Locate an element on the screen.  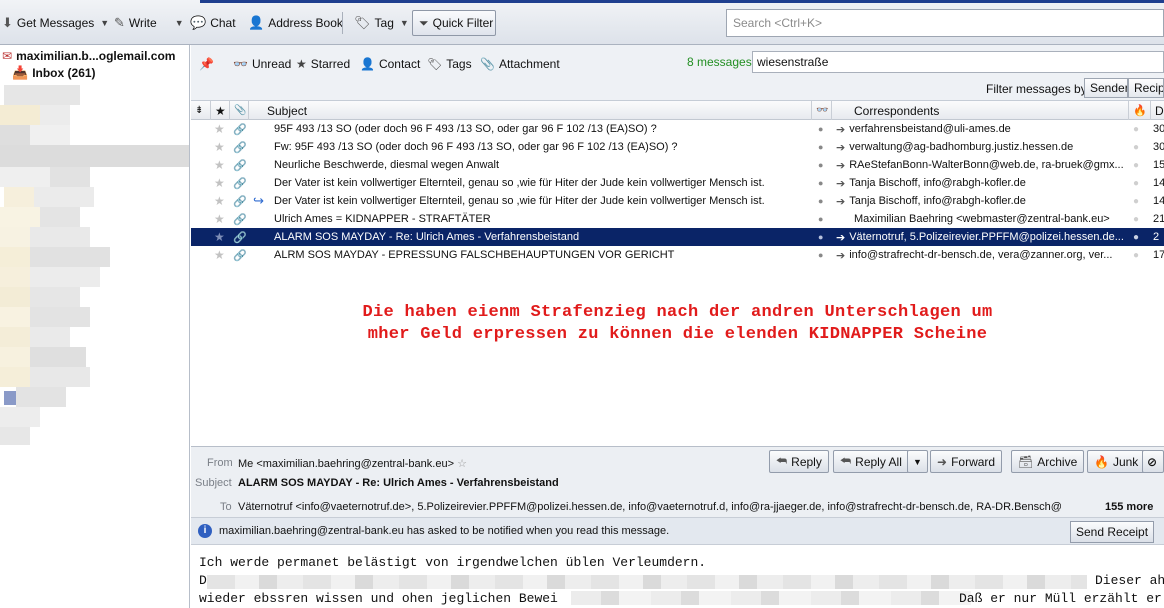
chat-bubble-icon: 💬 is located at coordinates (198, 22).